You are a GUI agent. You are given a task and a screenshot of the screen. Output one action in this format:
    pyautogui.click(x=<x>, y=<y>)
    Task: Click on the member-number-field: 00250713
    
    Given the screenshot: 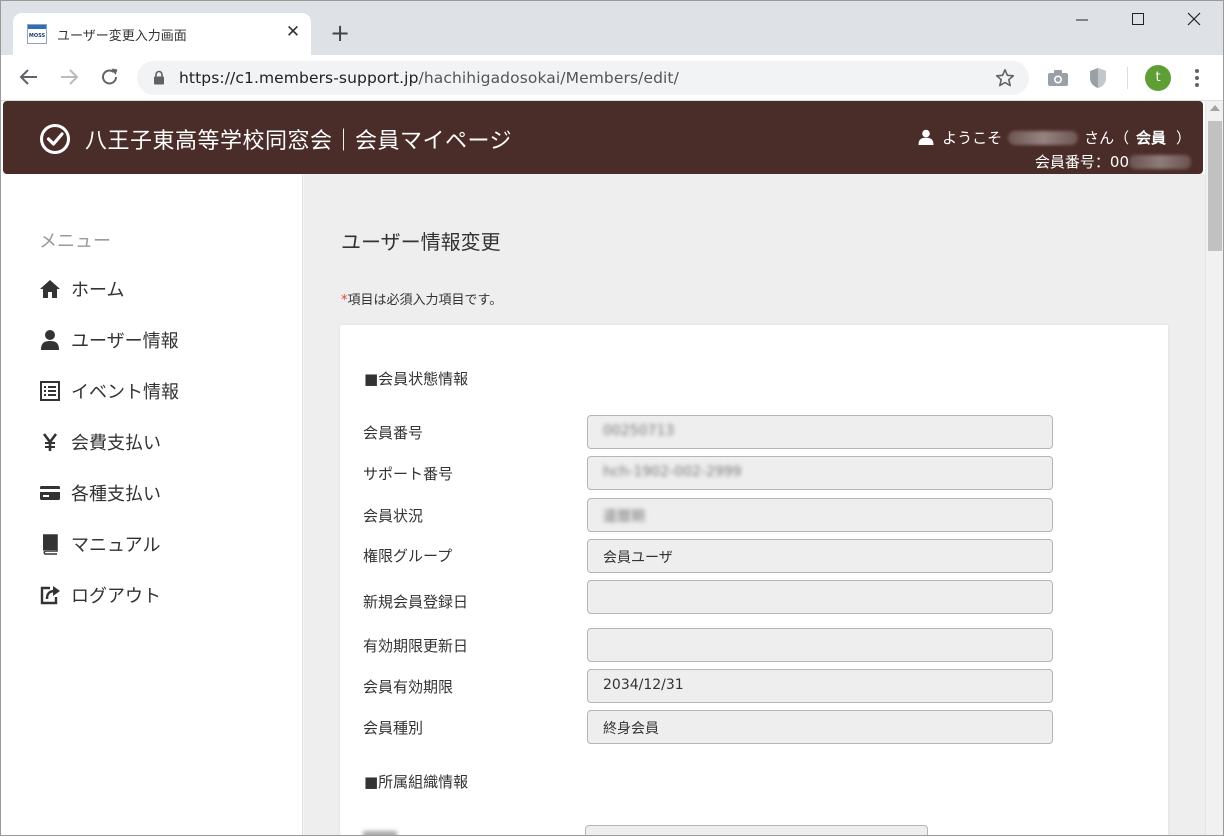 What is the action you would take?
    pyautogui.click(x=820, y=432)
    